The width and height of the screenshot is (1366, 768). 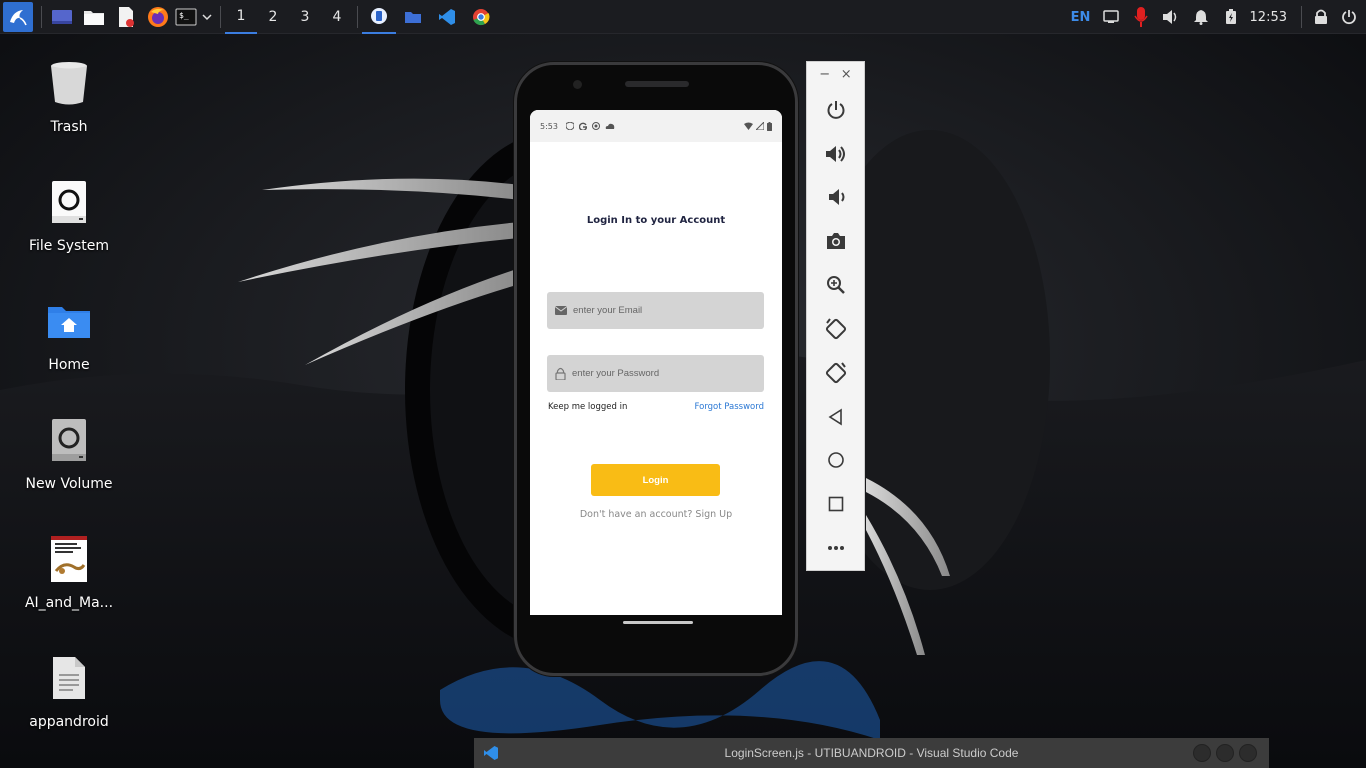 I want to click on back-button, so click(x=836, y=417).